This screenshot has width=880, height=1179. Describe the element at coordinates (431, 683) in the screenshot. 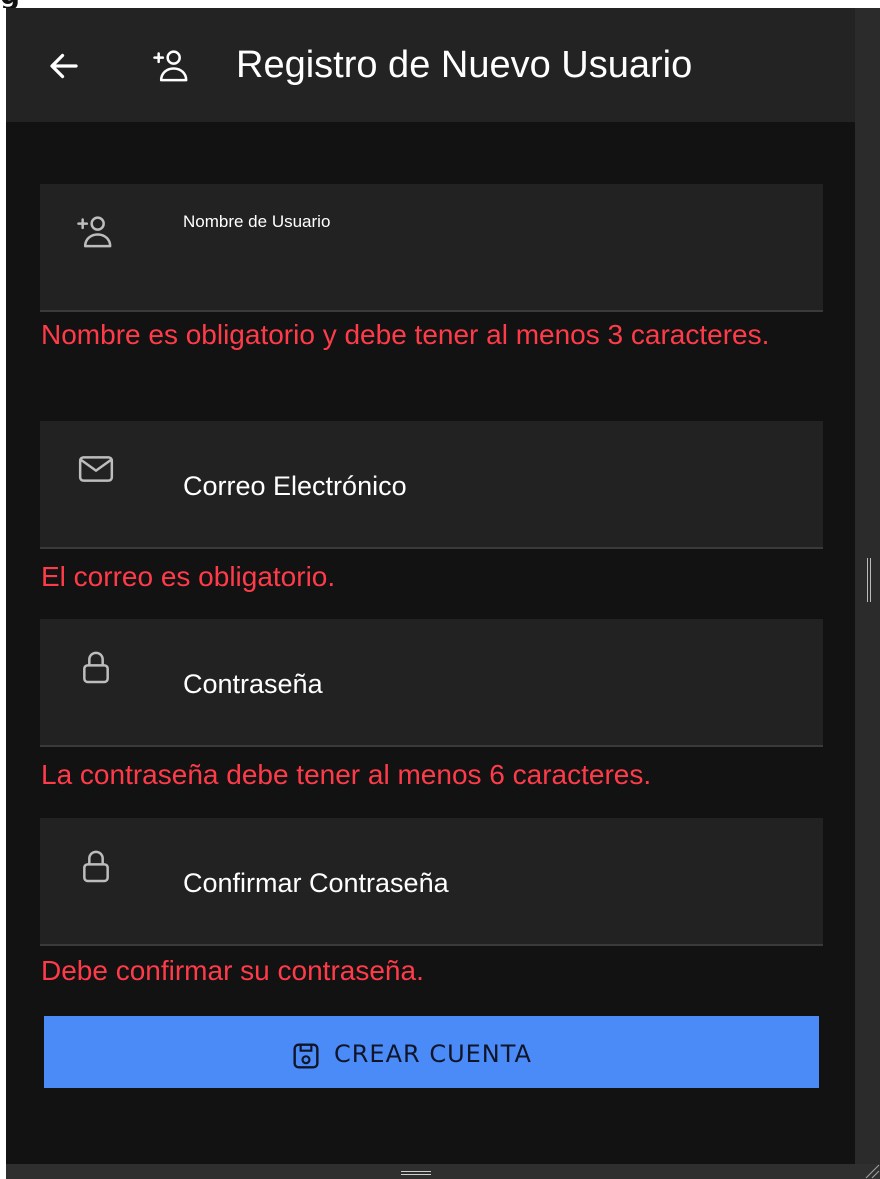

I see `password-field: Contraseña` at that location.